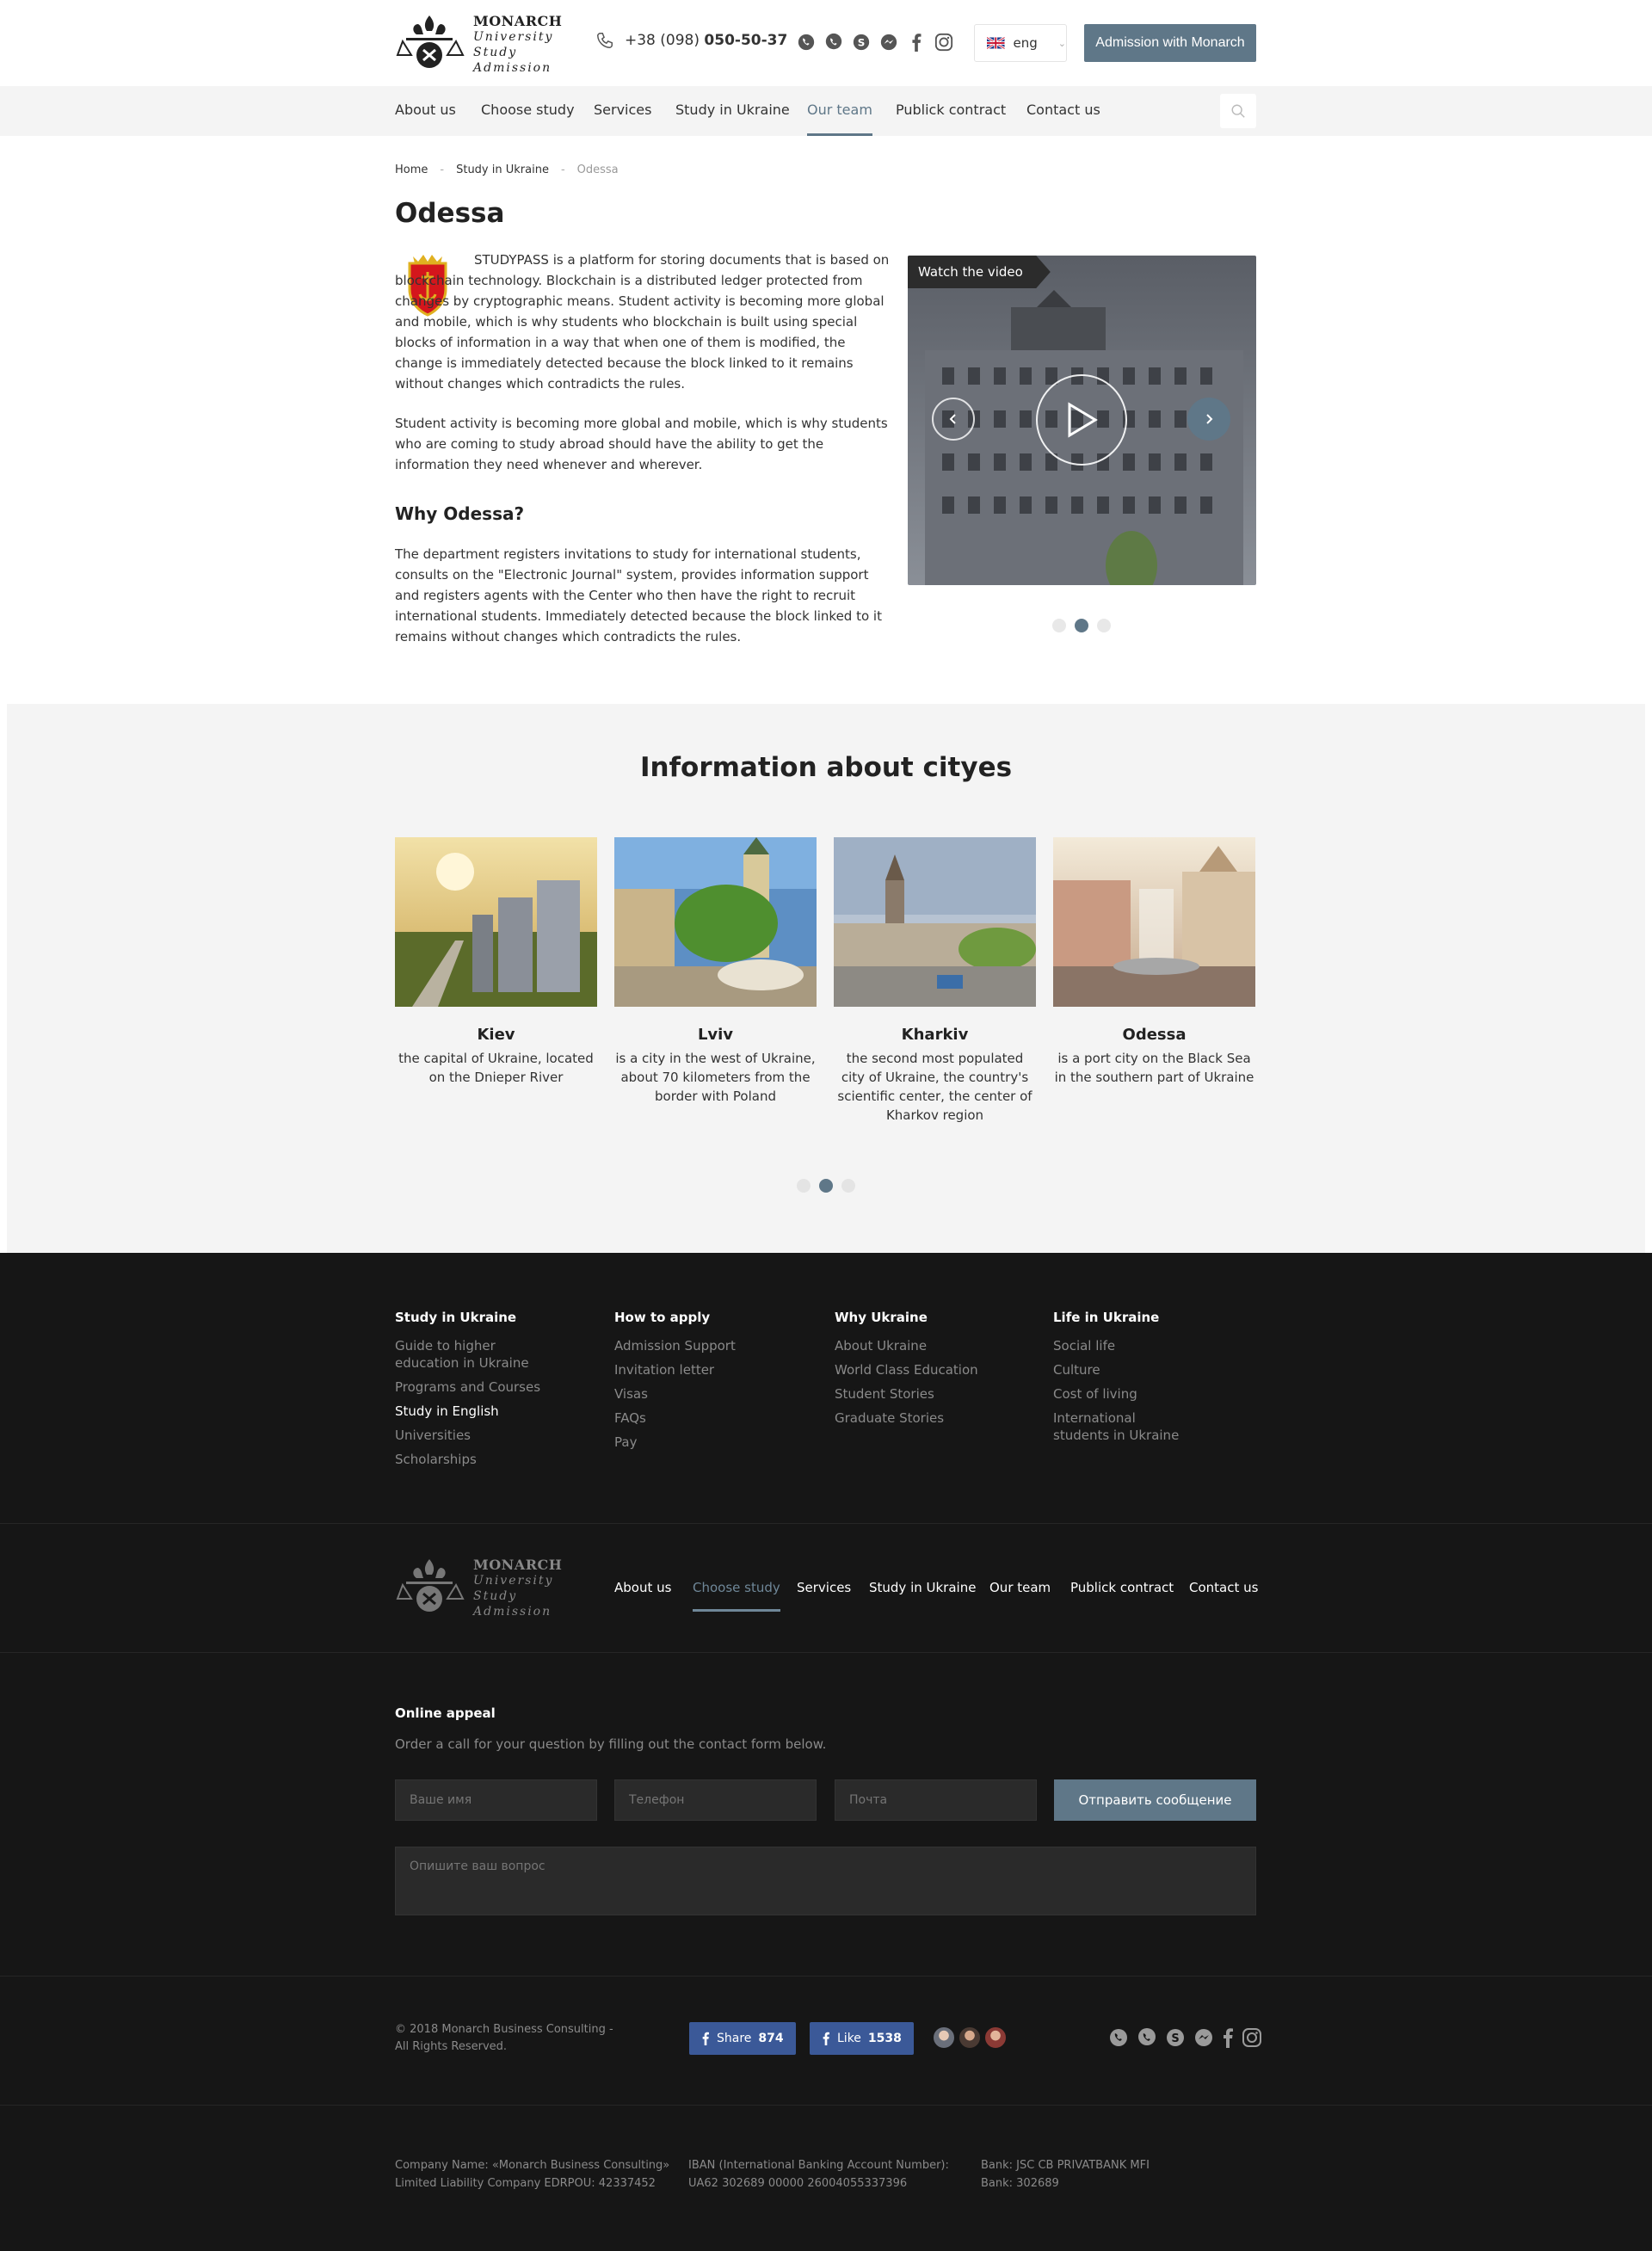 This screenshot has width=1652, height=2251. I want to click on nav-choose-study: Choose study, so click(528, 111).